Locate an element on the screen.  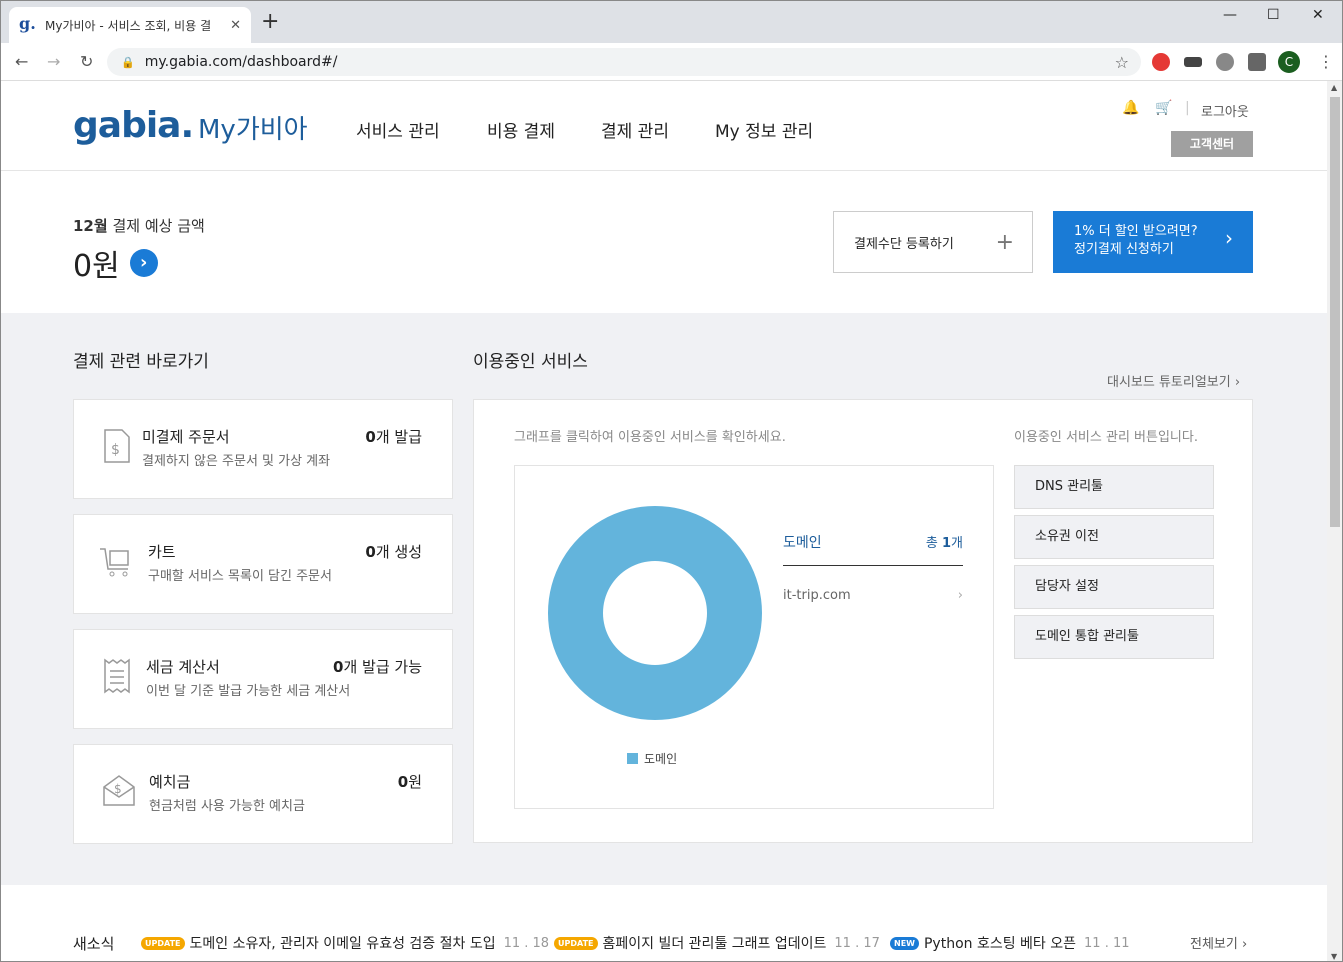
domain-header: 도메인 총 1개 is located at coordinates (873, 549).